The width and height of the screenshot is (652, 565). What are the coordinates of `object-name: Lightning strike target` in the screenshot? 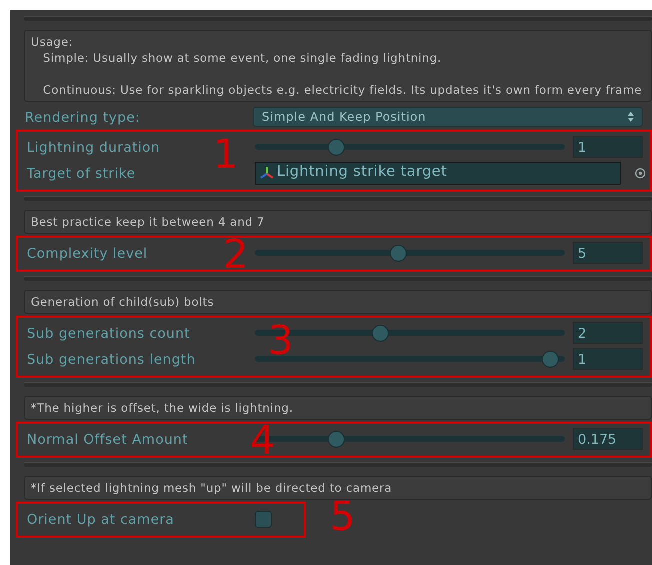 It's located at (362, 172).